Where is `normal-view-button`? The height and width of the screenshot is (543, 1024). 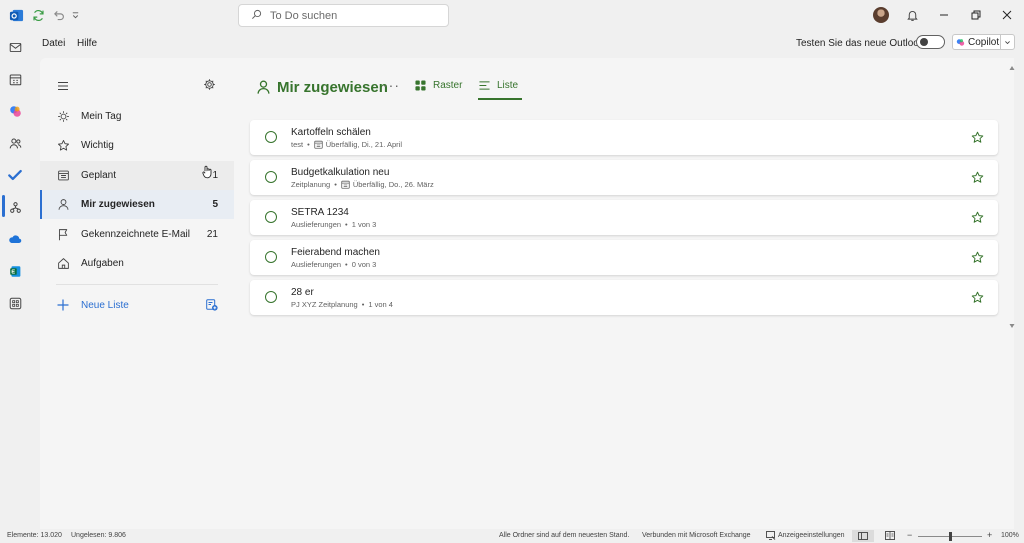
normal-view-button is located at coordinates (863, 536).